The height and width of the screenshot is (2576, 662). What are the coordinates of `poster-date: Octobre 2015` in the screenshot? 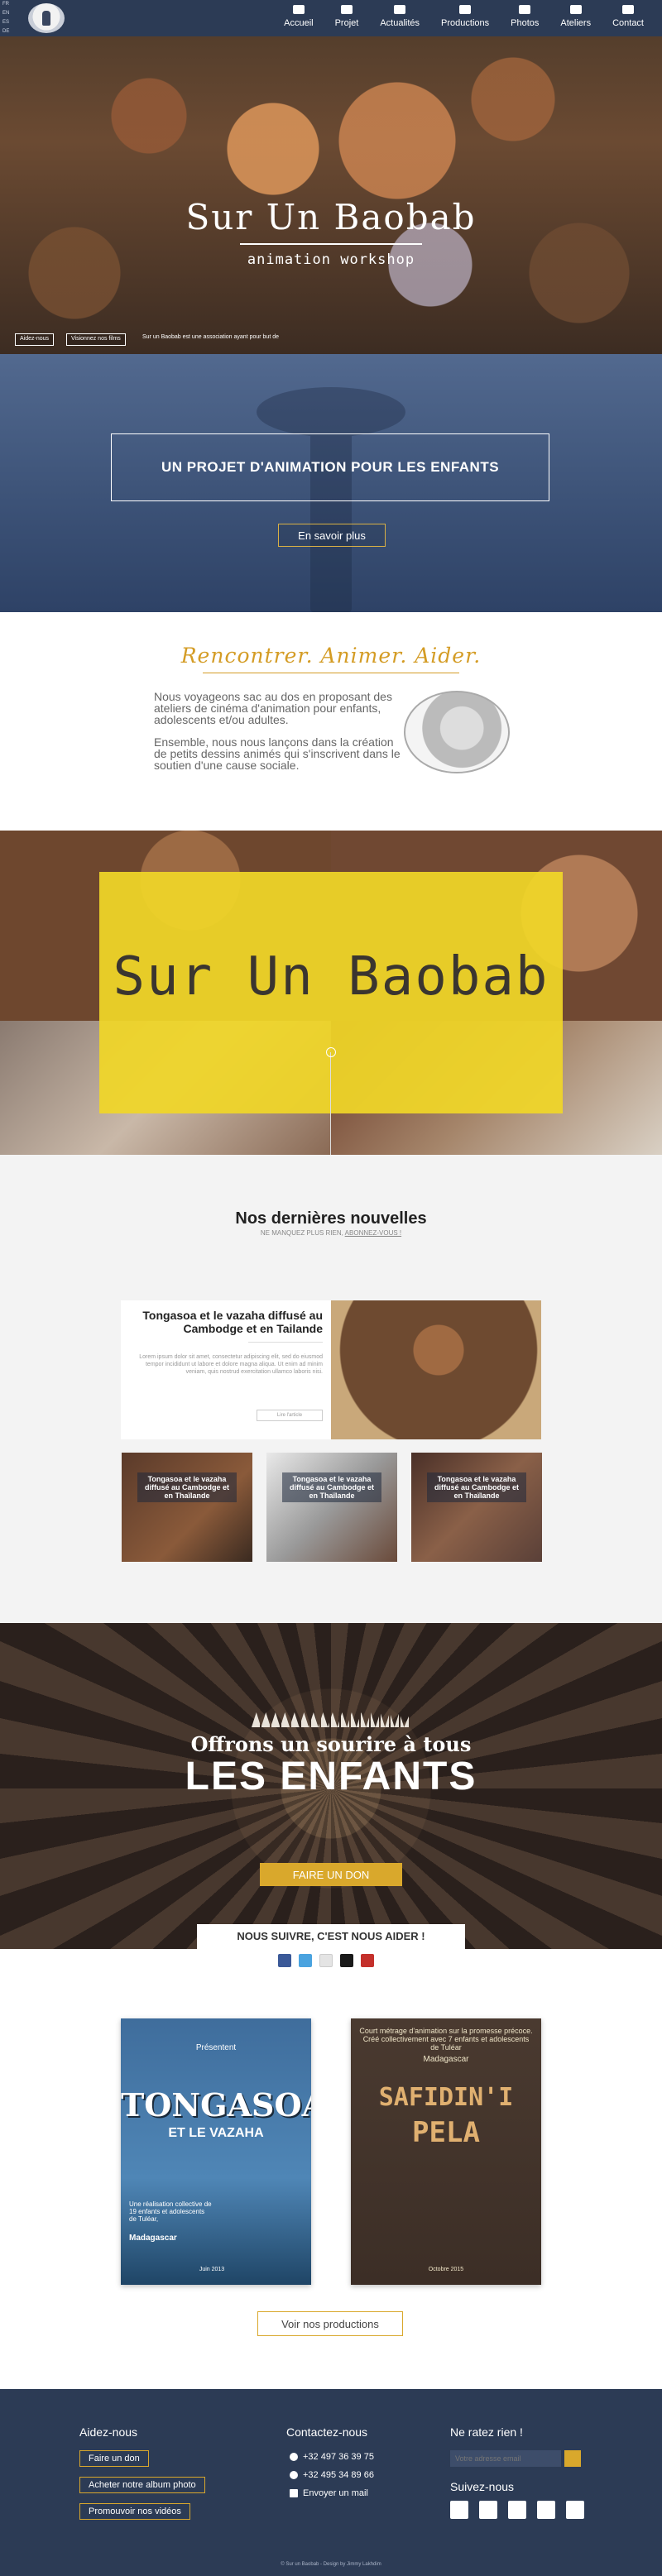 It's located at (446, 2270).